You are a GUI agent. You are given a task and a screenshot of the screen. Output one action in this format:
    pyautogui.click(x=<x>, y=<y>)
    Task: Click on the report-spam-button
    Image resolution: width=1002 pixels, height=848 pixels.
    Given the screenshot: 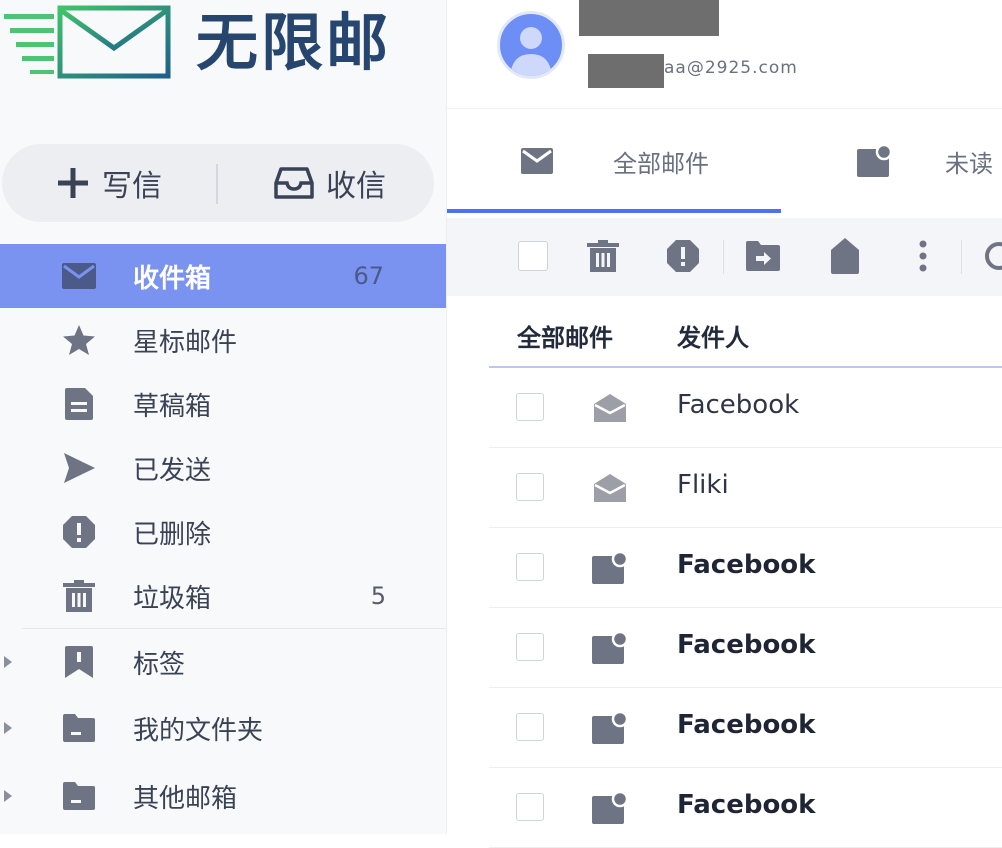 What is the action you would take?
    pyautogui.click(x=683, y=256)
    